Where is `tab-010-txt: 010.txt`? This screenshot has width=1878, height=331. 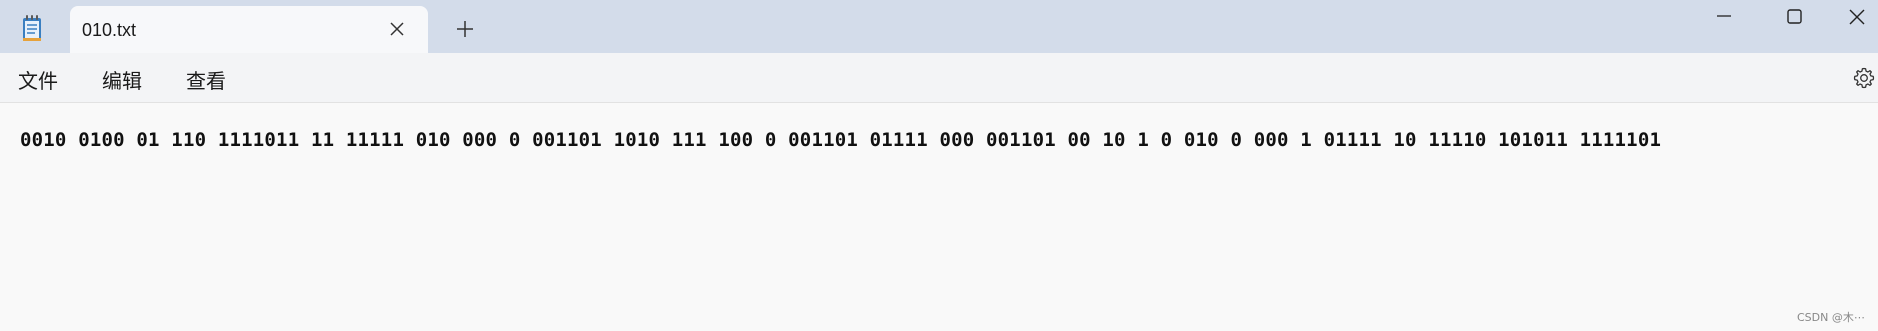
tab-010-txt: 010.txt is located at coordinates (249, 30).